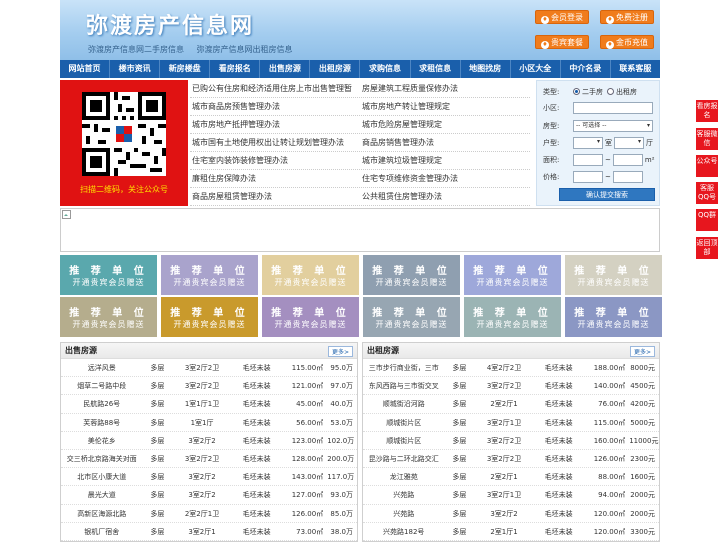  Describe the element at coordinates (588, 176) in the screenshot. I see `price-min-input` at that location.